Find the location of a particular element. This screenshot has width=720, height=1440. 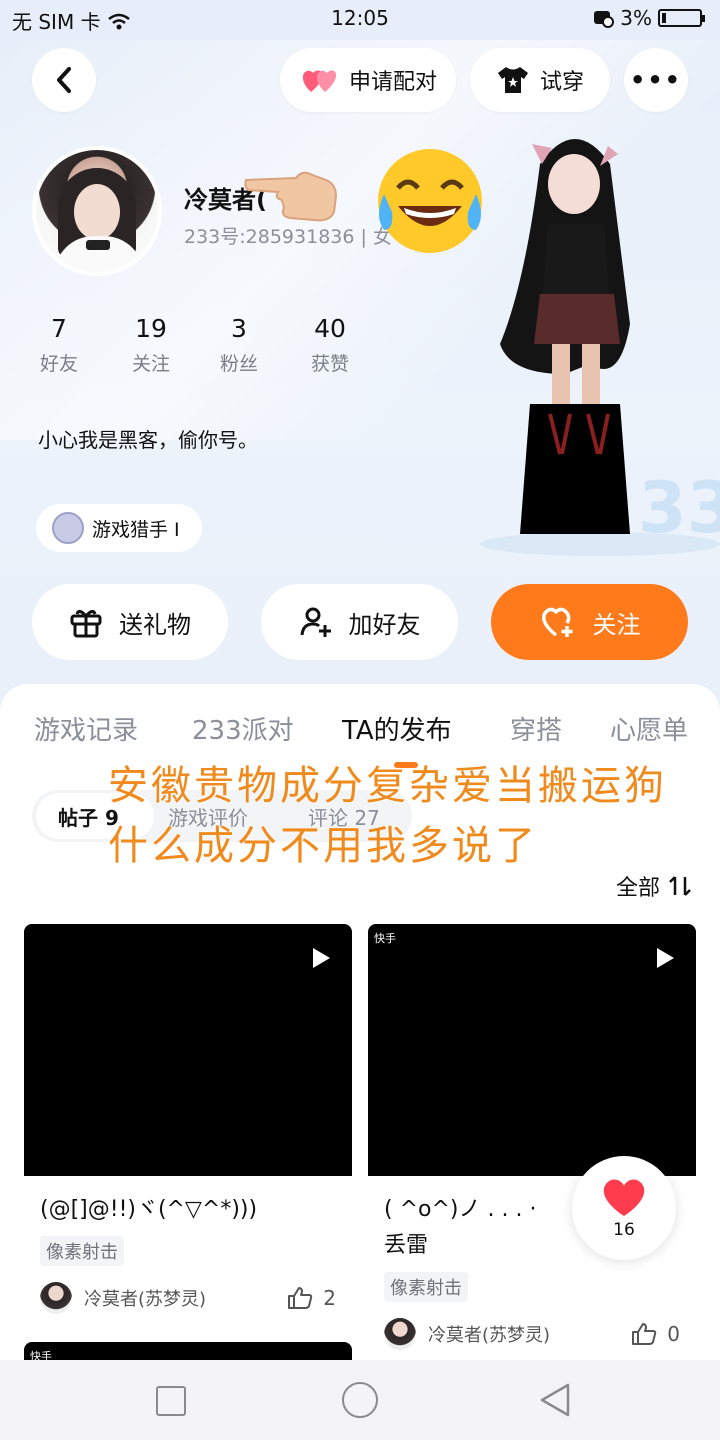

send-gift-label: 送礼物 is located at coordinates (155, 624).